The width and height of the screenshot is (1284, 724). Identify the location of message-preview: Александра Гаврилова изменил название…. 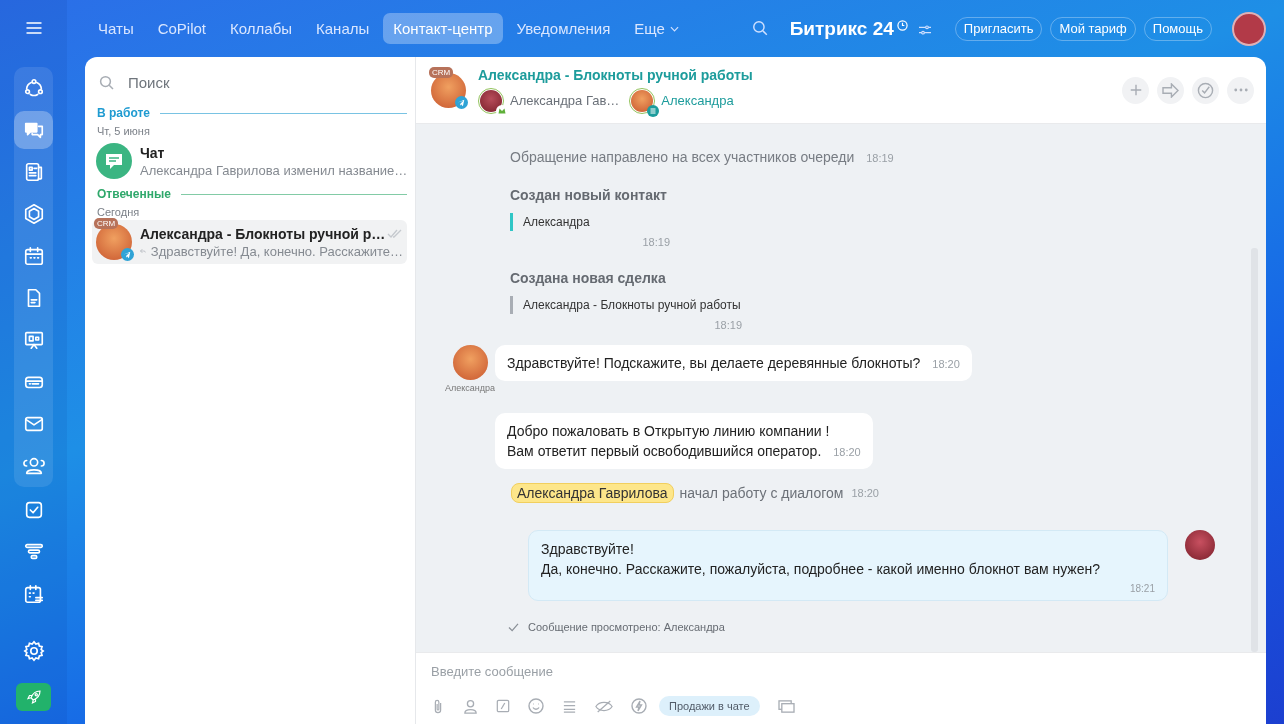
(274, 170).